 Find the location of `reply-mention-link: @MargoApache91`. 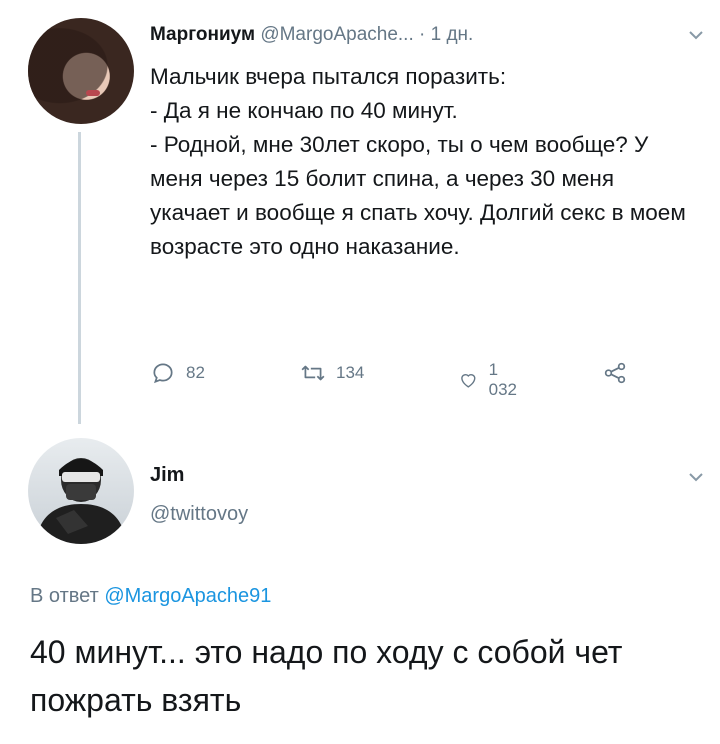

reply-mention-link: @MargoApache91 is located at coordinates (187, 596).